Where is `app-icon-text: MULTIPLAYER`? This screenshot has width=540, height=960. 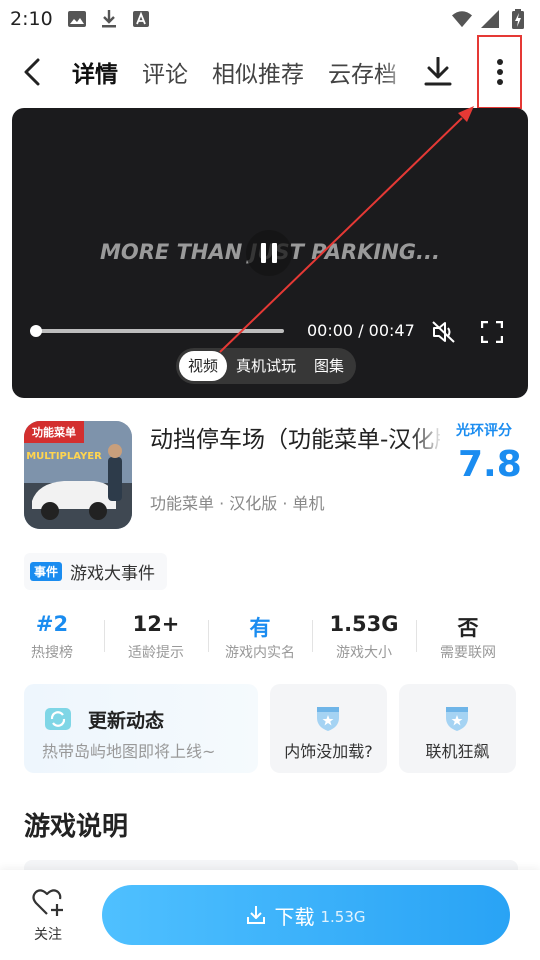 app-icon-text: MULTIPLAYER is located at coordinates (64, 456).